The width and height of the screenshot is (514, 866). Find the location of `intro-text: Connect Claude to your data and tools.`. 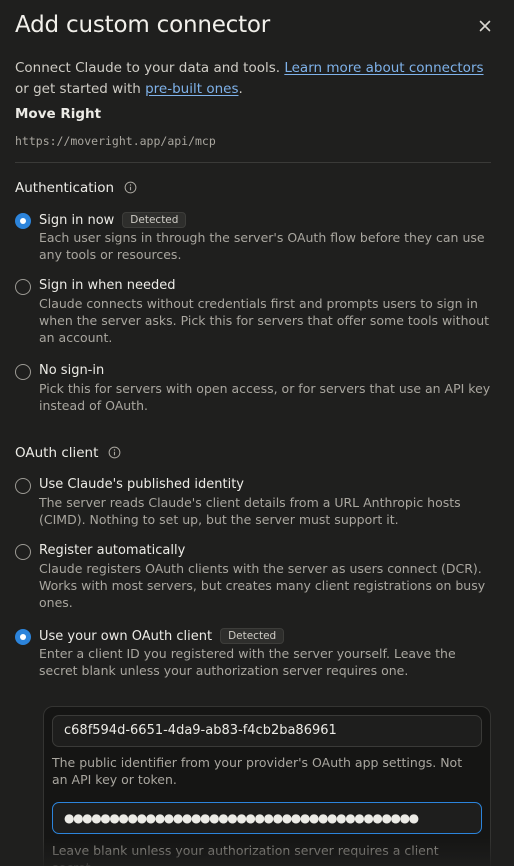

intro-text: Connect Claude to your data and tools. is located at coordinates (150, 68).